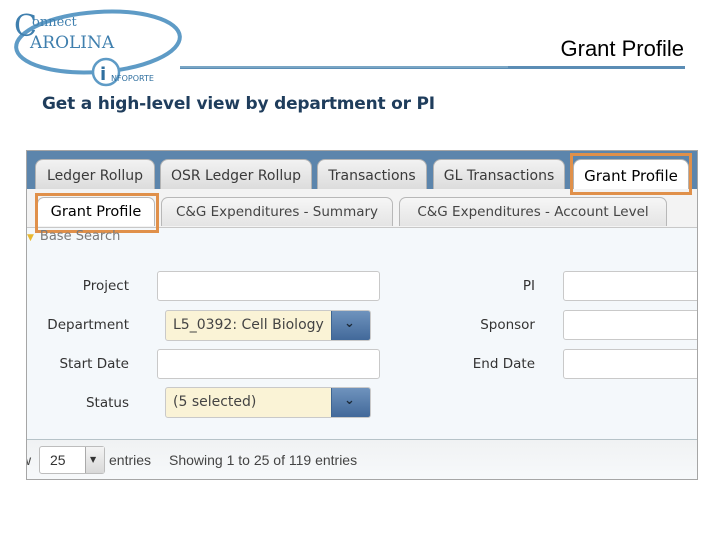 This screenshot has width=720, height=540. I want to click on page-title: Grant Profile, so click(622, 48).